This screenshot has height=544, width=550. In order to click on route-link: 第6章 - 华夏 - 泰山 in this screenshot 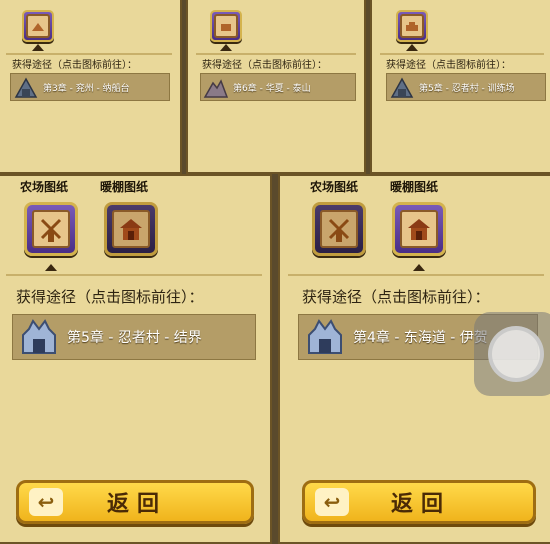, I will do `click(278, 87)`.